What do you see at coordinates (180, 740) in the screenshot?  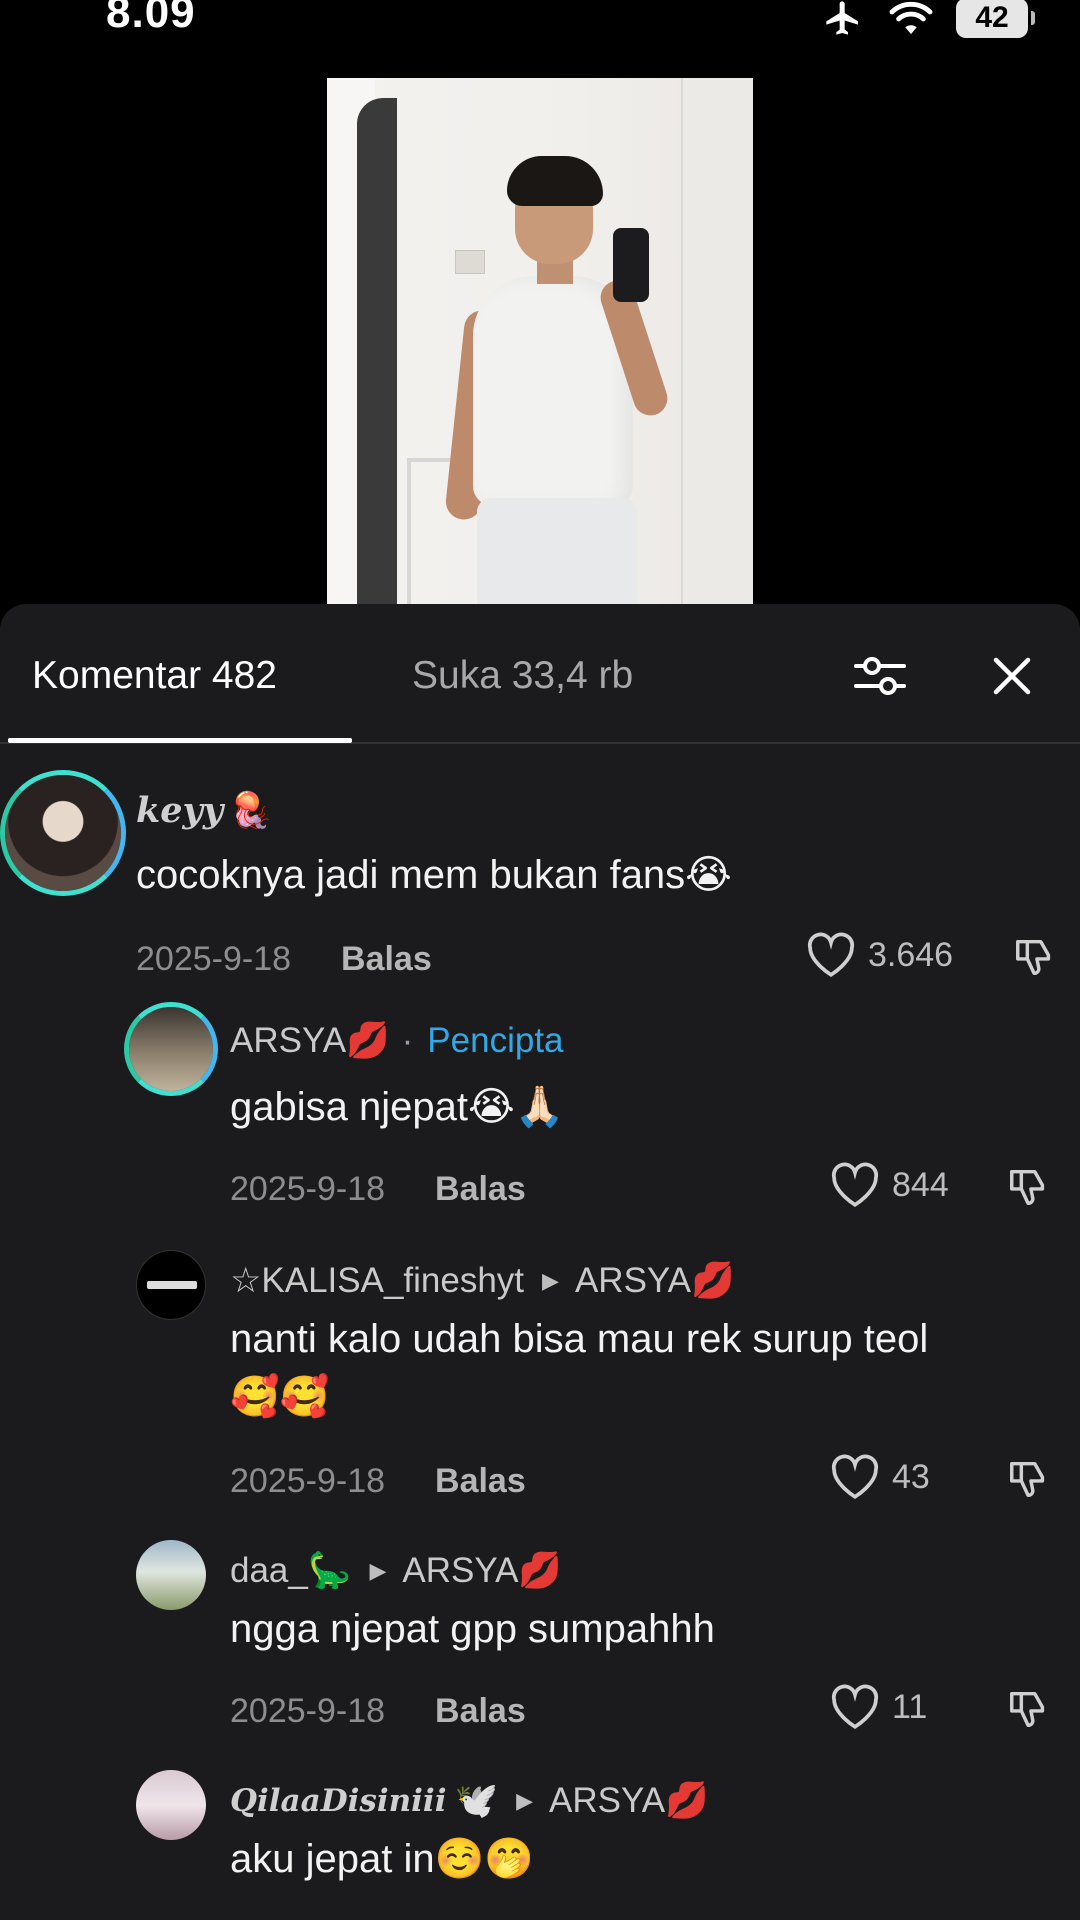 I see `active-tab-indicator` at bounding box center [180, 740].